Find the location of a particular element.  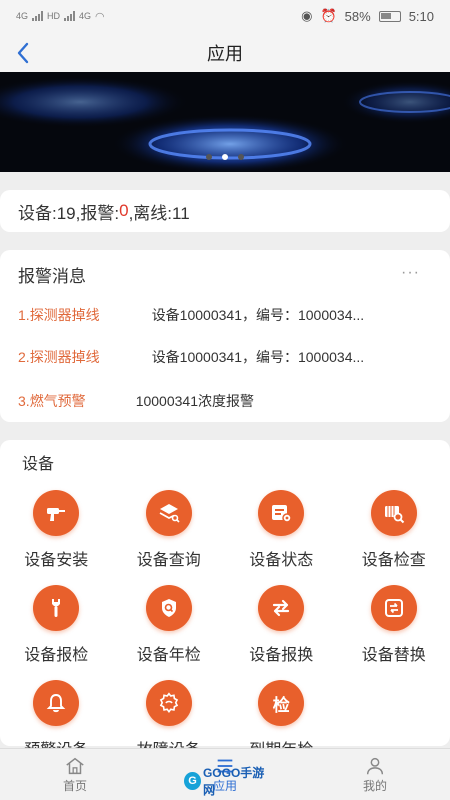

watermark: G GOGO手游网 is located at coordinates (228, 781).